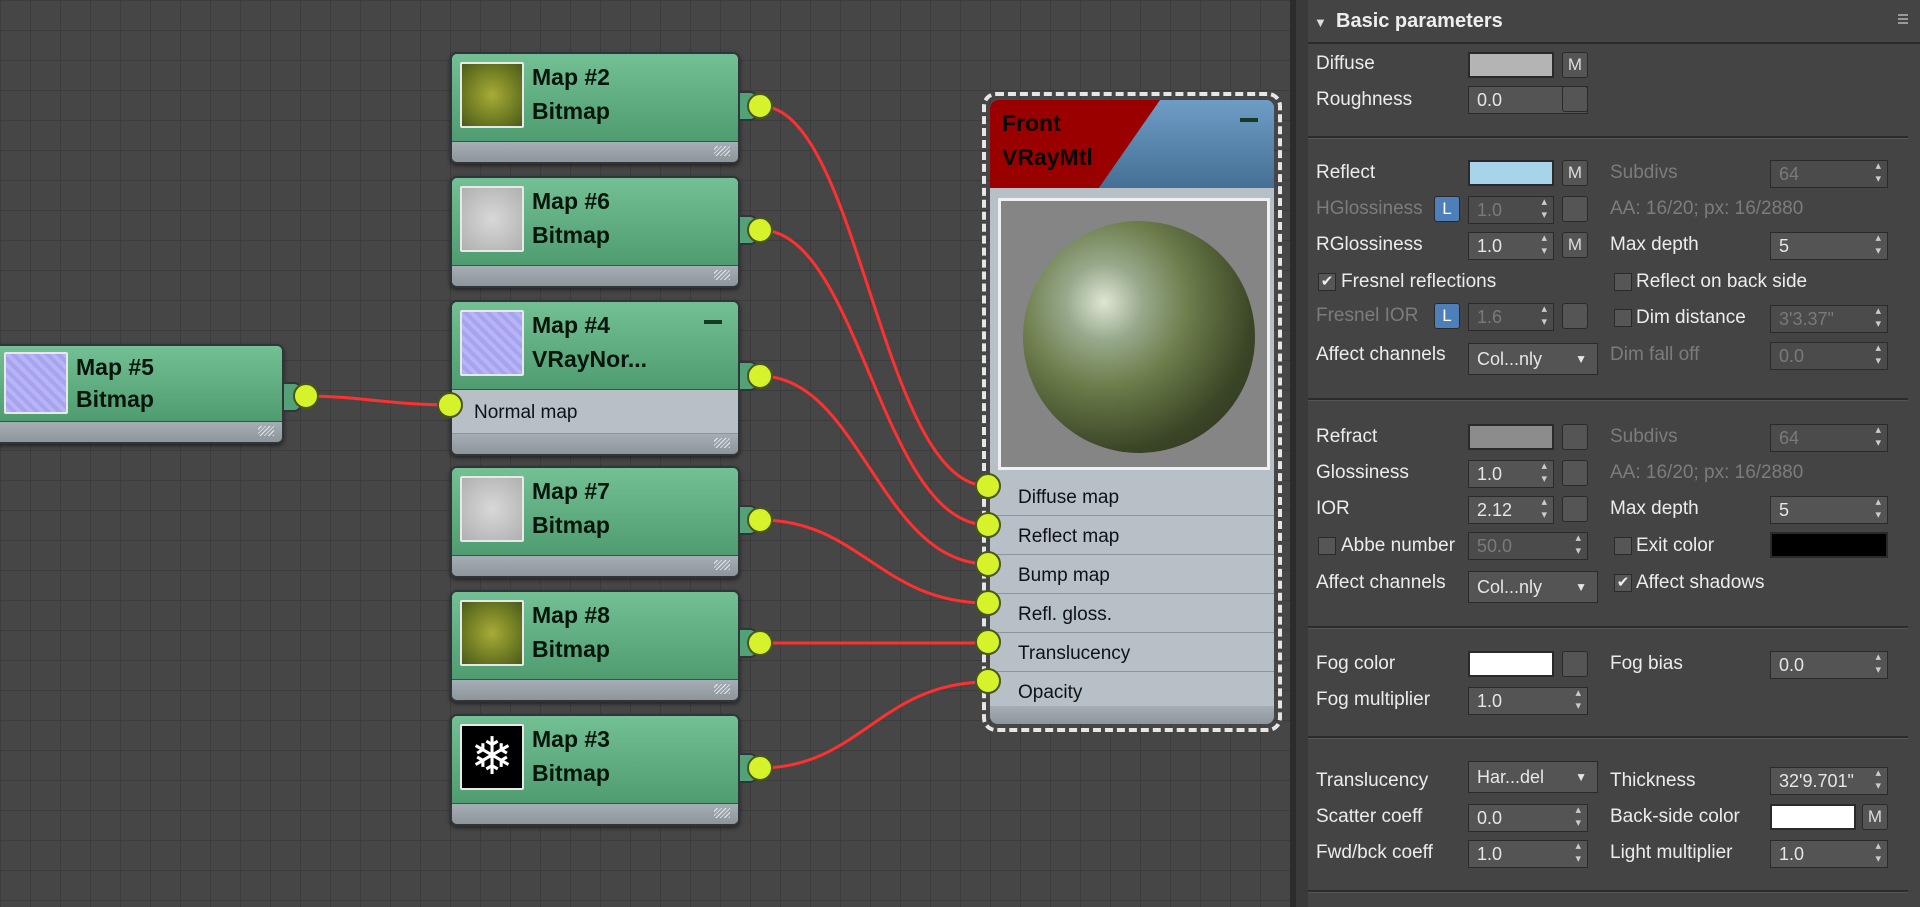 The width and height of the screenshot is (1920, 907). What do you see at coordinates (595, 646) in the screenshot?
I see `node-map8: Map #8 Bitmap` at bounding box center [595, 646].